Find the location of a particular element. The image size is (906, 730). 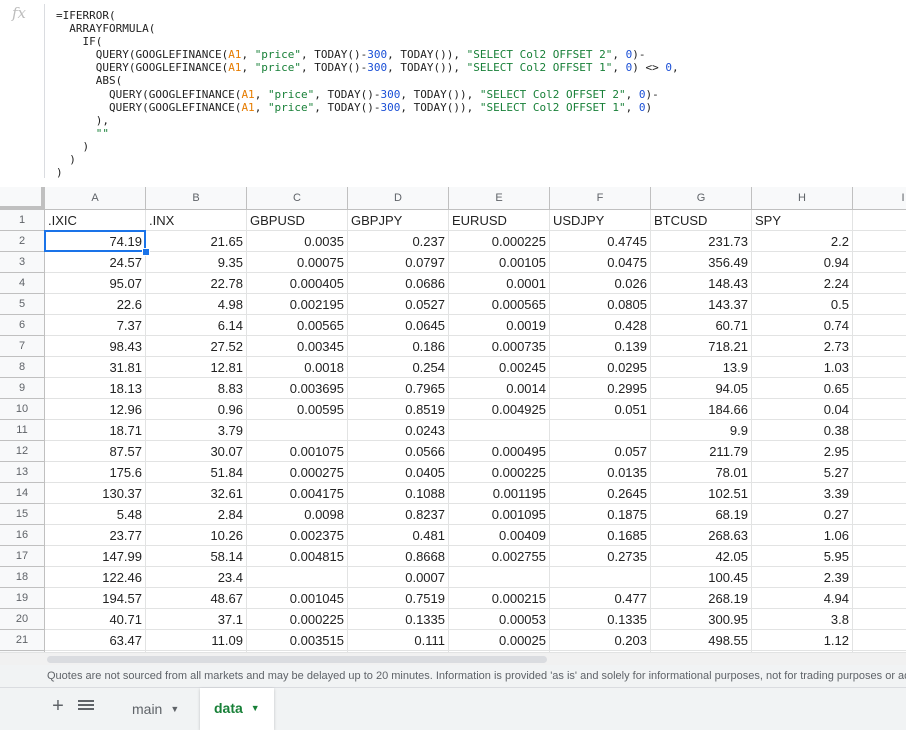

data-cell: 0.003515 is located at coordinates (297, 640).